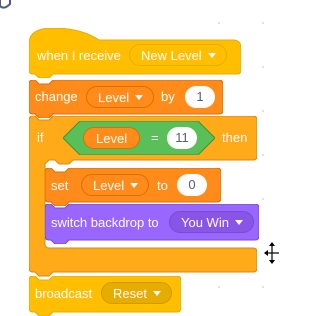 This screenshot has width=320, height=316. I want to click on backdrop-dropdown-value: You Win, so click(205, 222).